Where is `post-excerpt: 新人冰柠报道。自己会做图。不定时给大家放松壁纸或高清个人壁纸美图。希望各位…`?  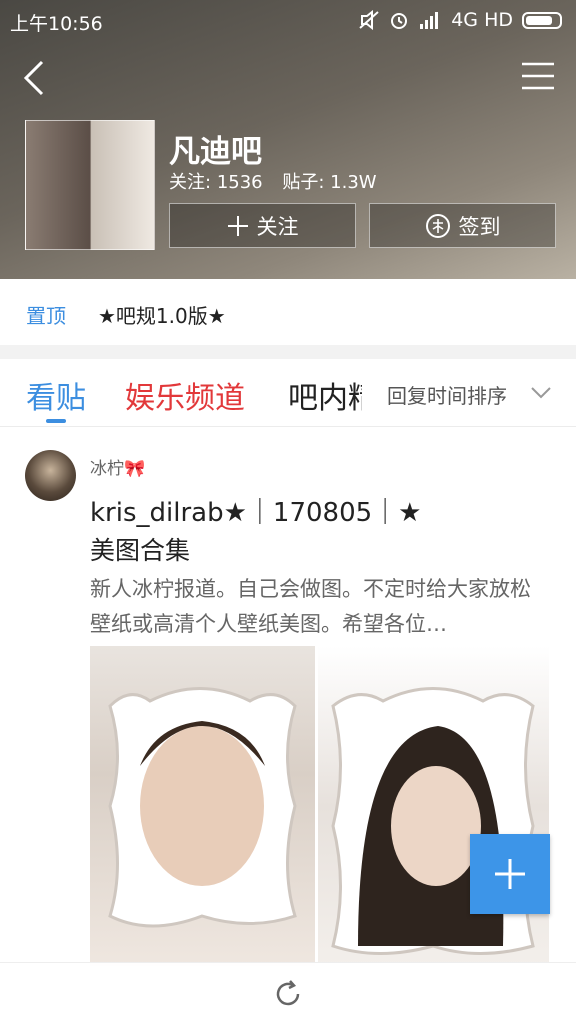 post-excerpt: 新人冰柠报道。自己会做图。不定时给大家放松壁纸或高清个人壁纸美图。希望各位… is located at coordinates (310, 606).